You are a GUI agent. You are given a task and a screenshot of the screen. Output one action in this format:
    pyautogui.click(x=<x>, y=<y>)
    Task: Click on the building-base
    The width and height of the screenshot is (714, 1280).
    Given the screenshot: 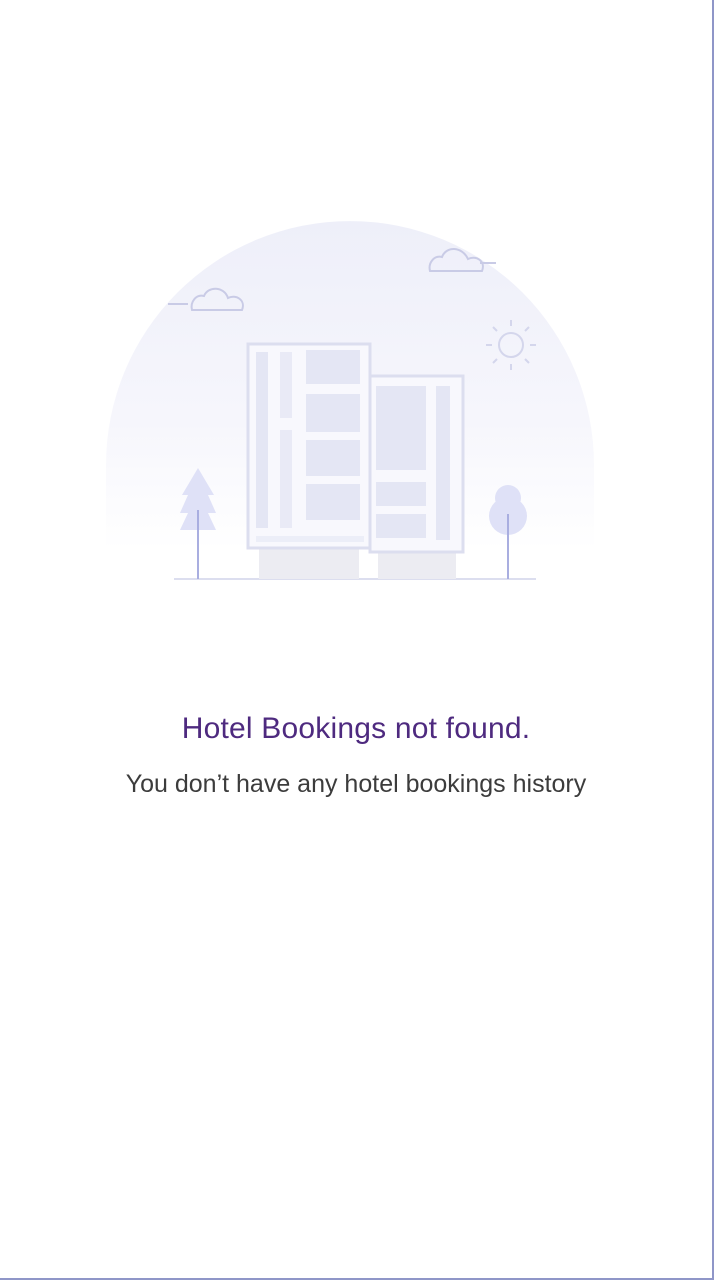 What is the action you would take?
    pyautogui.click(x=309, y=563)
    